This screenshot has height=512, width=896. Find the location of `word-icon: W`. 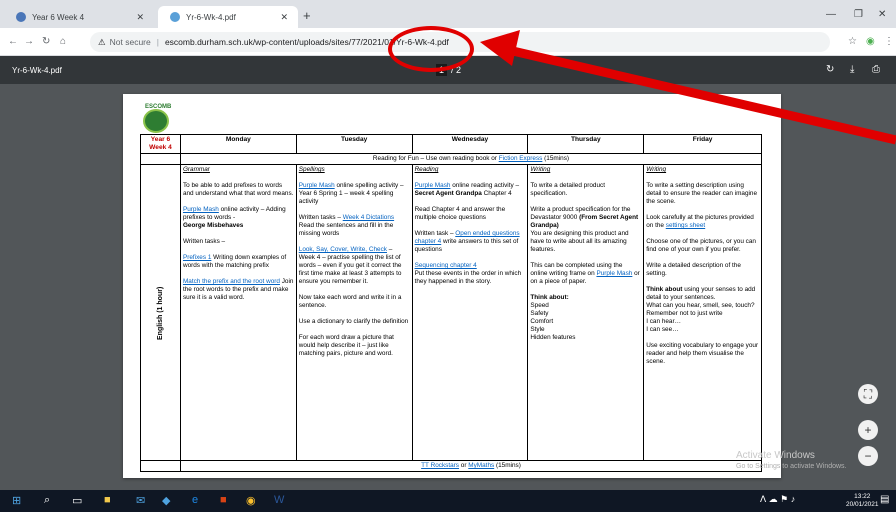

word-icon: W is located at coordinates (279, 500).